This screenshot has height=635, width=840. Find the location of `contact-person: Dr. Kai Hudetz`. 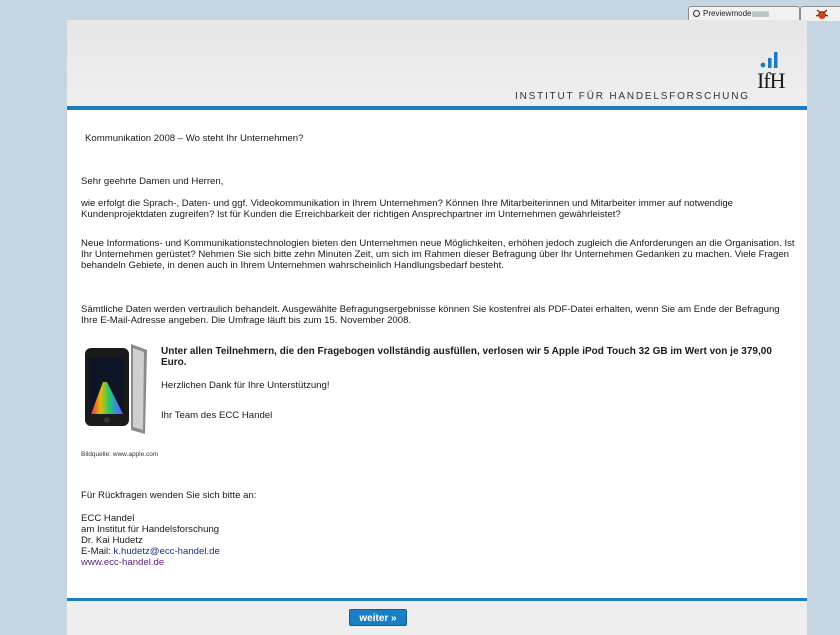

contact-person: Dr. Kai Hudetz is located at coordinates (112, 540).